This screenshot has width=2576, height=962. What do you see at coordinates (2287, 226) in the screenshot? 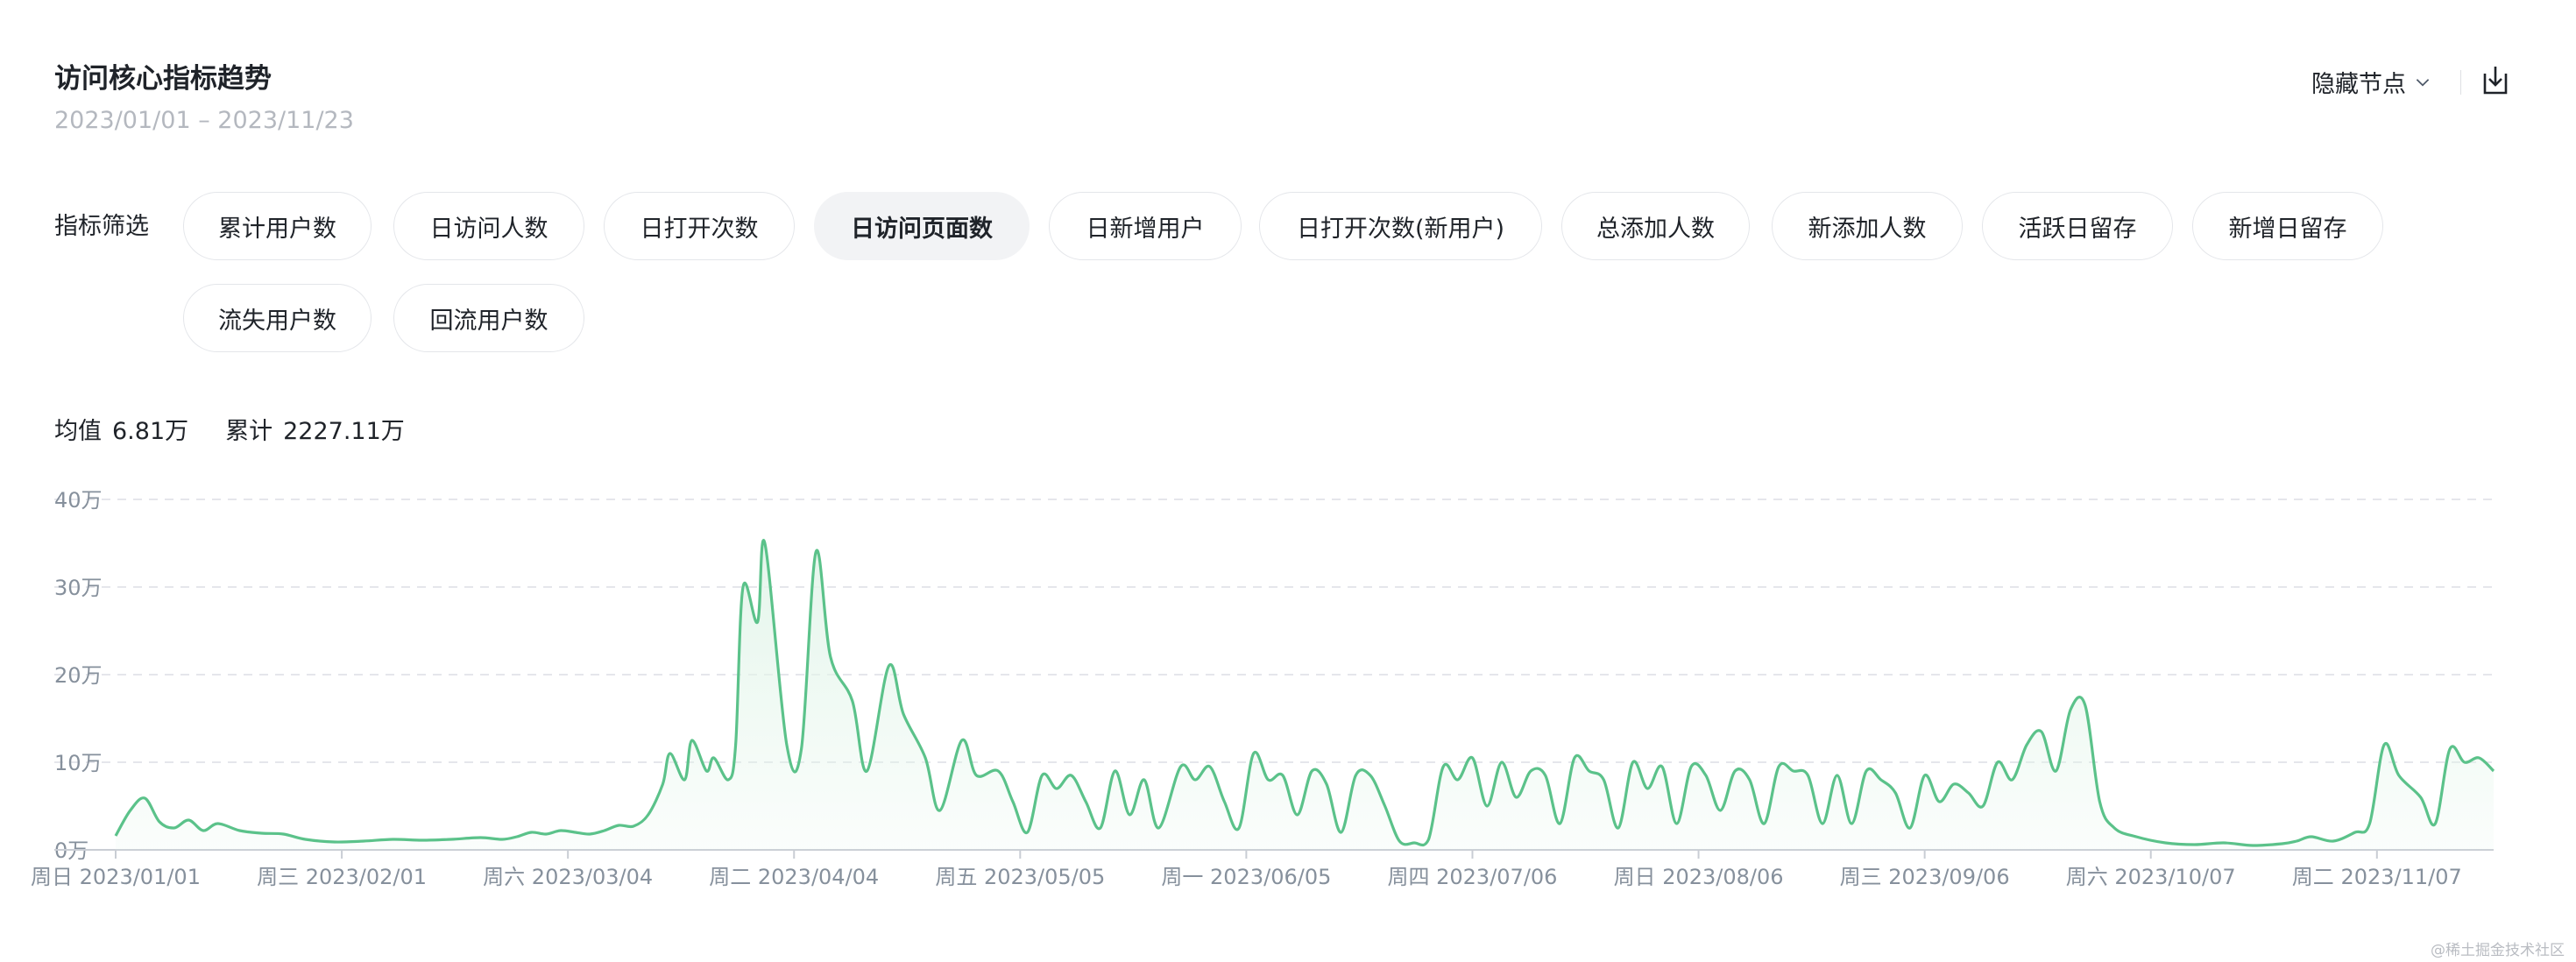
I see `metric-filter-pill: 新增日留存` at bounding box center [2287, 226].